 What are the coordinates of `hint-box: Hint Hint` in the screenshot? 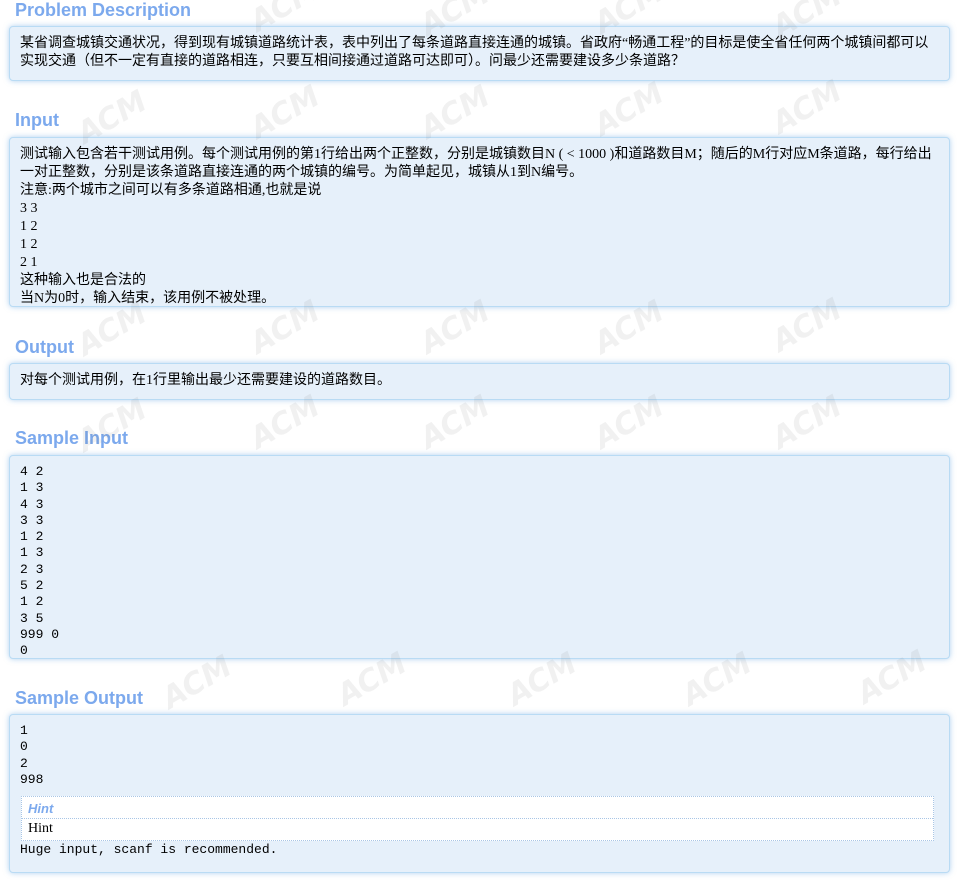 It's located at (477, 819).